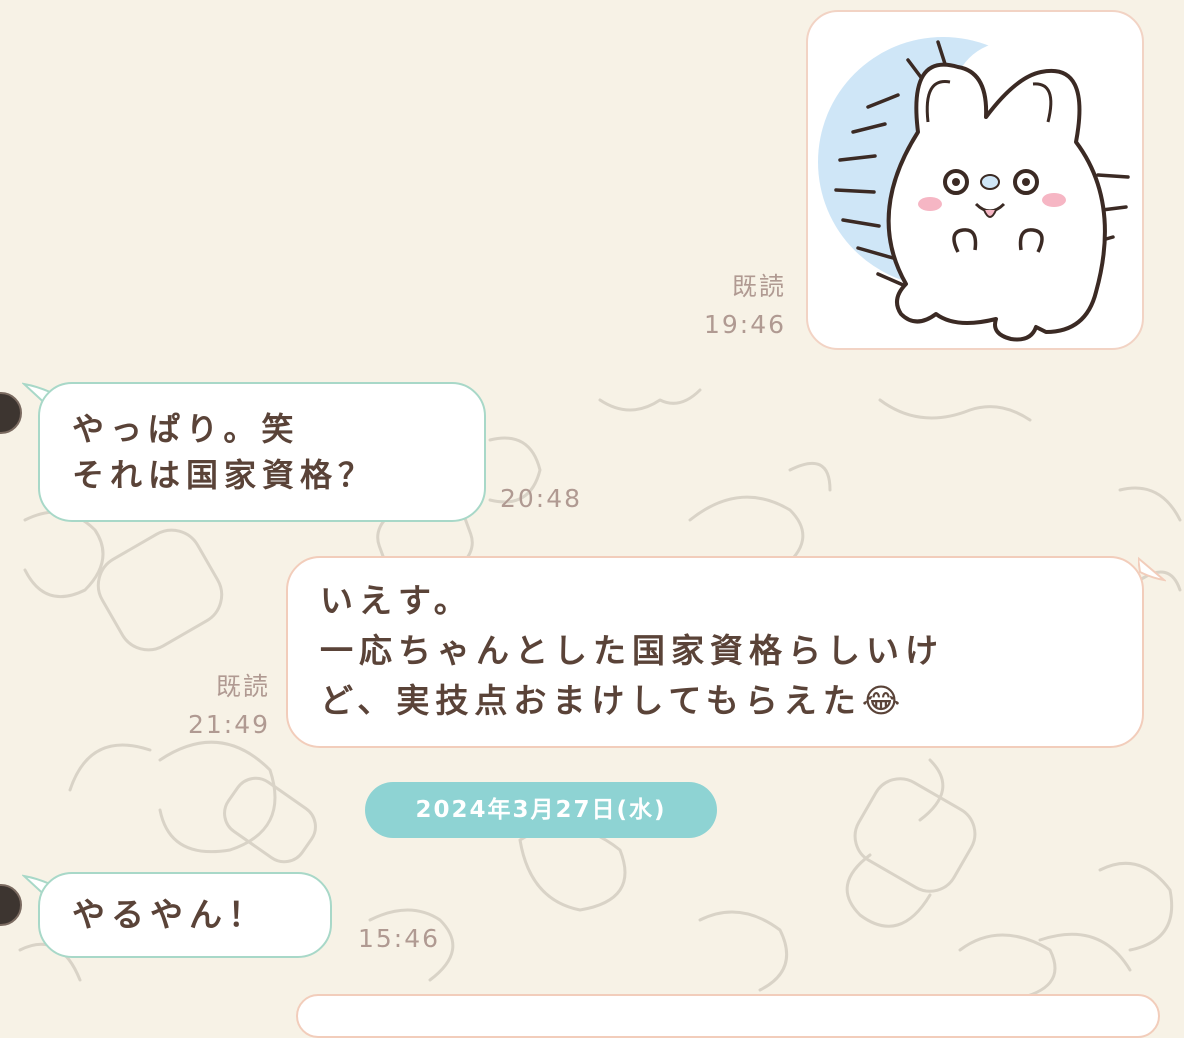 The width and height of the screenshot is (1184, 1038). What do you see at coordinates (744, 324) in the screenshot?
I see `message-time: 19:46` at bounding box center [744, 324].